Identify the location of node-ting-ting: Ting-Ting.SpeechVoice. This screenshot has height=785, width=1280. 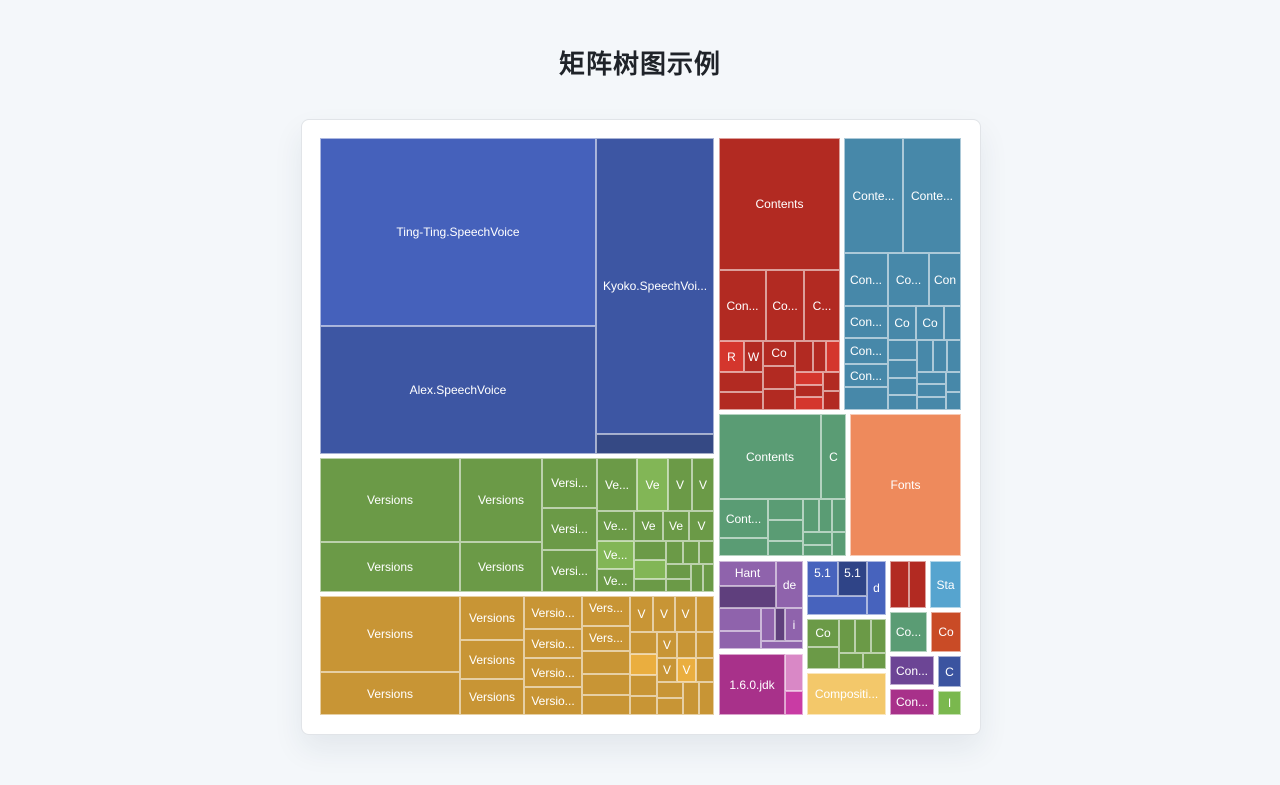
(458, 232).